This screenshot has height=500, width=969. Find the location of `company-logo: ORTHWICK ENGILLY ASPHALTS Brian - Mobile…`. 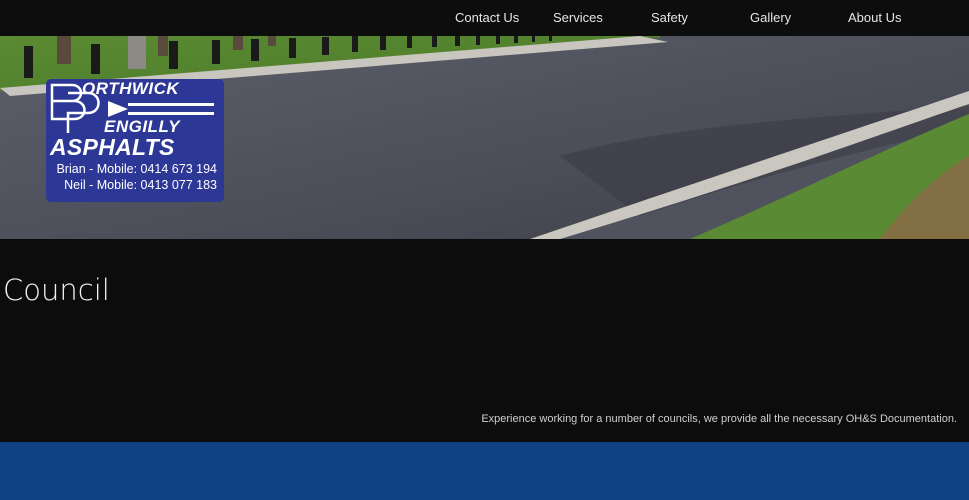

company-logo: ORTHWICK ENGILLY ASPHALTS Brian - Mobile… is located at coordinates (135, 140).